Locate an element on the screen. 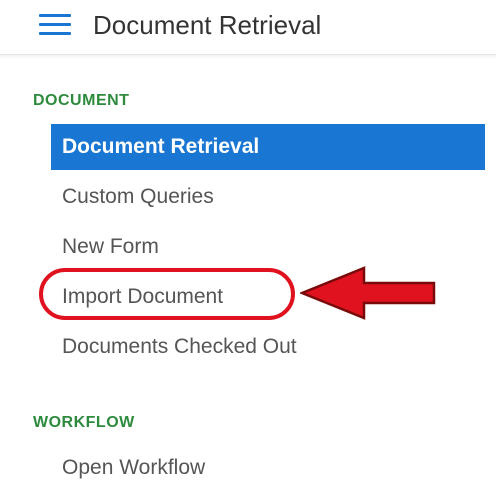 This screenshot has height=491, width=496. page-title: Document Retrieval is located at coordinates (207, 25).